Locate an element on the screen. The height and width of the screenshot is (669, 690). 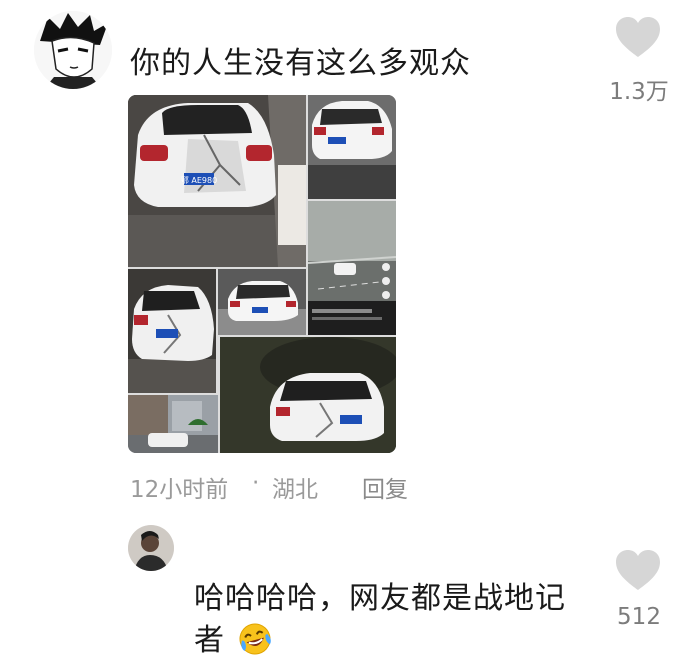
reply-text-line2: 者 is located at coordinates (233, 641).